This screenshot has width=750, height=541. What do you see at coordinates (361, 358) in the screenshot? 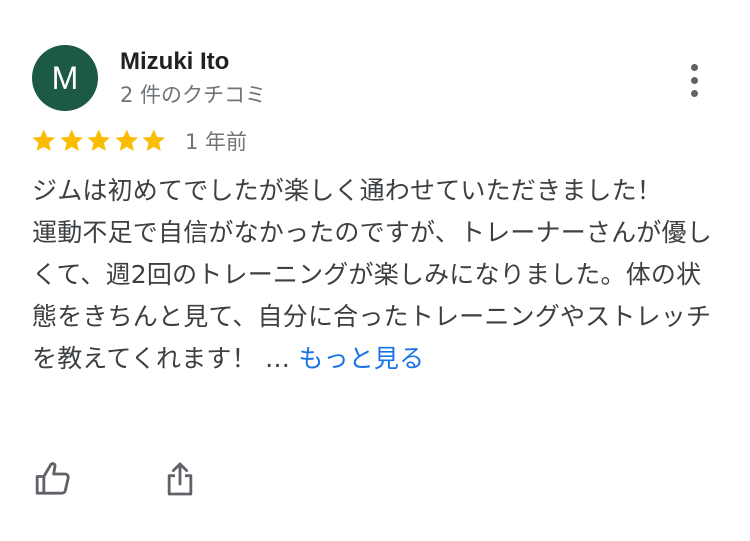
I see `read-more-link: もっと見る` at bounding box center [361, 358].